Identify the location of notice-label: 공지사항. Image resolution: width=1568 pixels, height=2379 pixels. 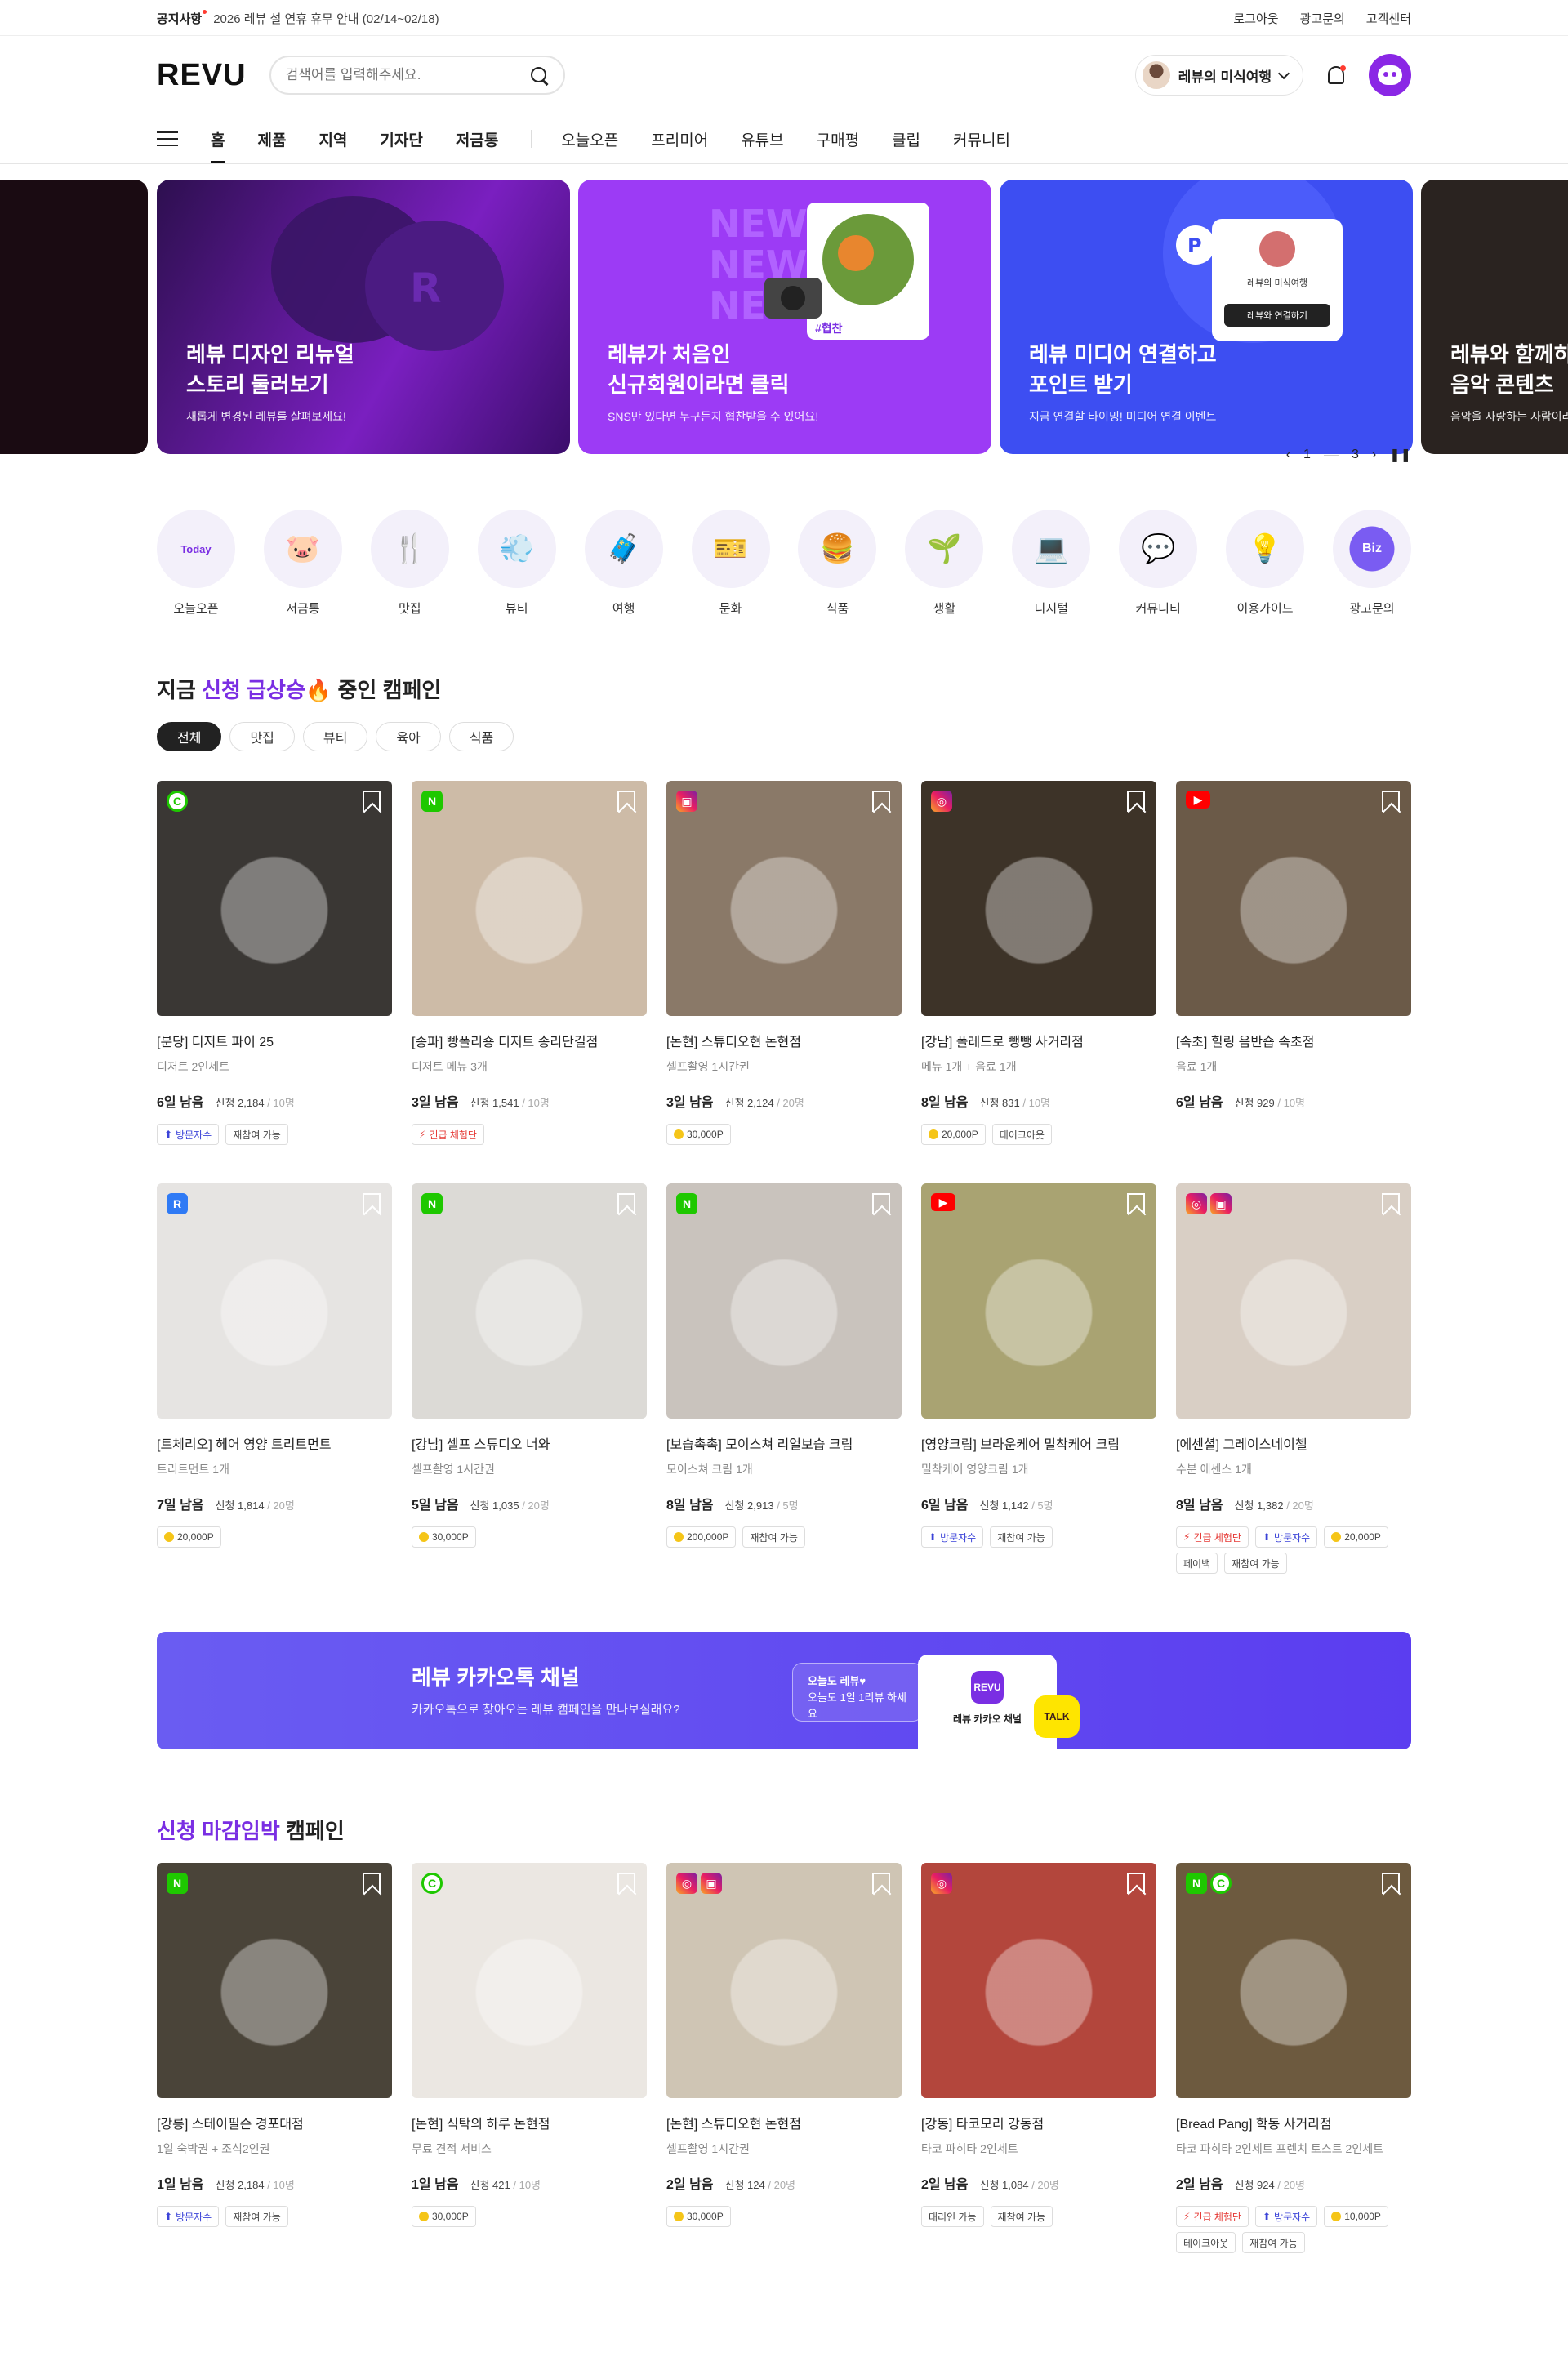
(182, 18).